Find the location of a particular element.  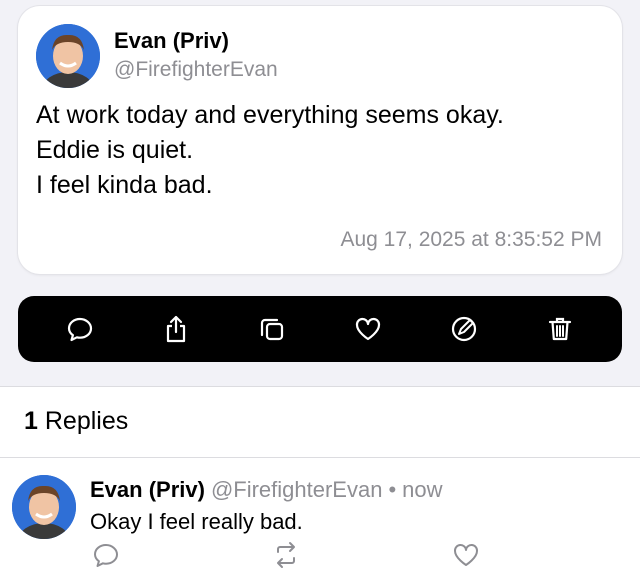

post-body-line: Eddie is quiet. is located at coordinates (115, 150).